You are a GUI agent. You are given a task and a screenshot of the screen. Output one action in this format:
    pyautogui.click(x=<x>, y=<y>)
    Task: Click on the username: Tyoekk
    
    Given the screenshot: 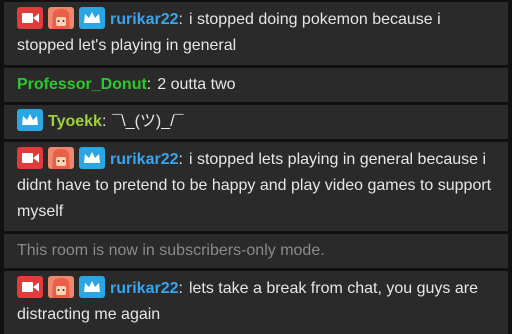 What is the action you would take?
    pyautogui.click(x=75, y=121)
    